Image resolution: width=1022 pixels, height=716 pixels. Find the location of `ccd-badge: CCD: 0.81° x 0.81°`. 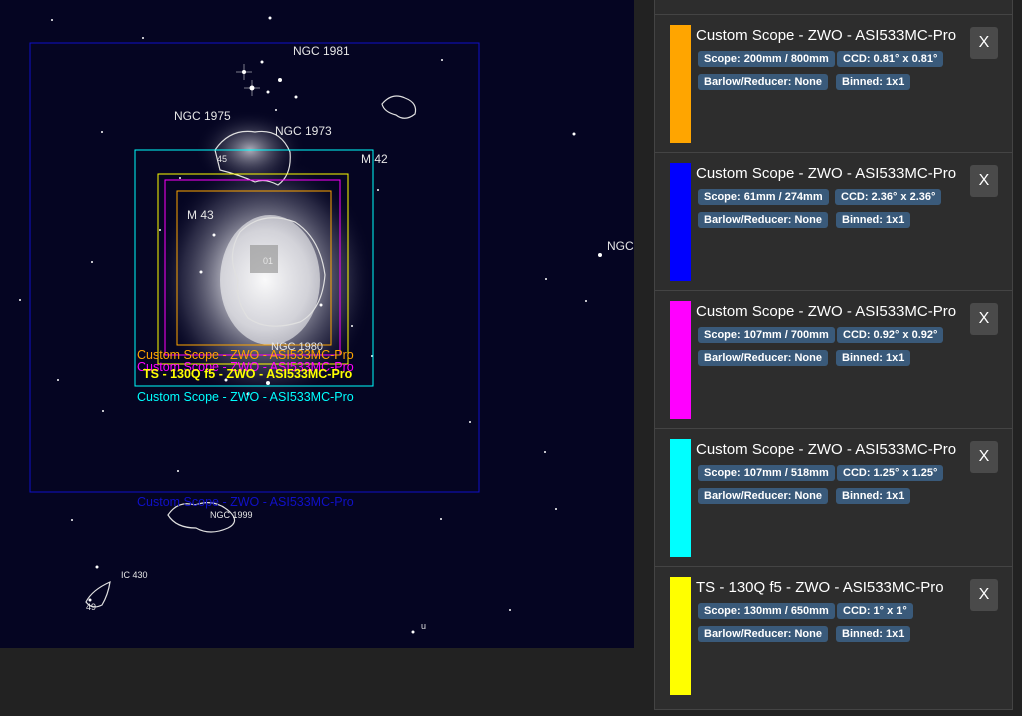

ccd-badge: CCD: 0.81° x 0.81° is located at coordinates (890, 59).